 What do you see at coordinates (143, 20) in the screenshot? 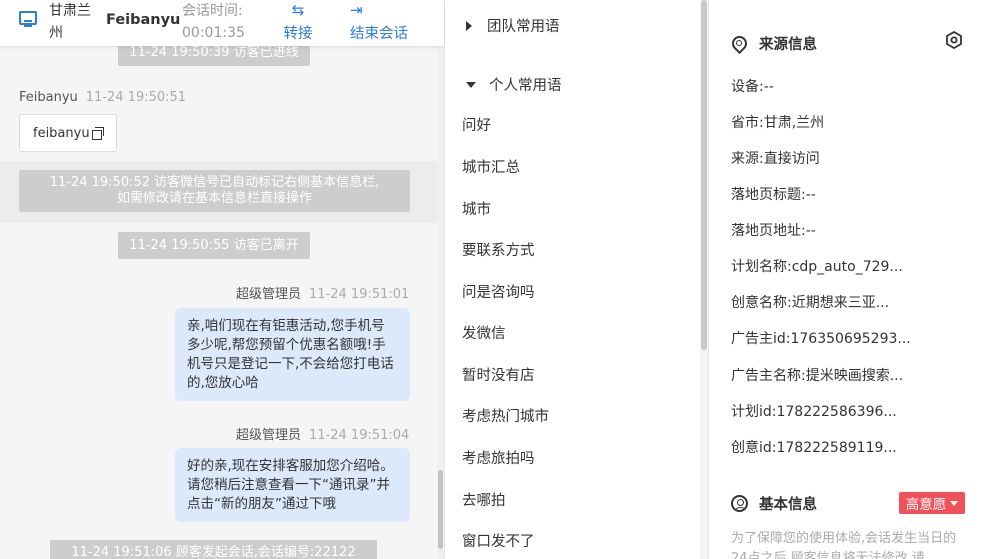
I see `visitor-name: Feibanyu` at bounding box center [143, 20].